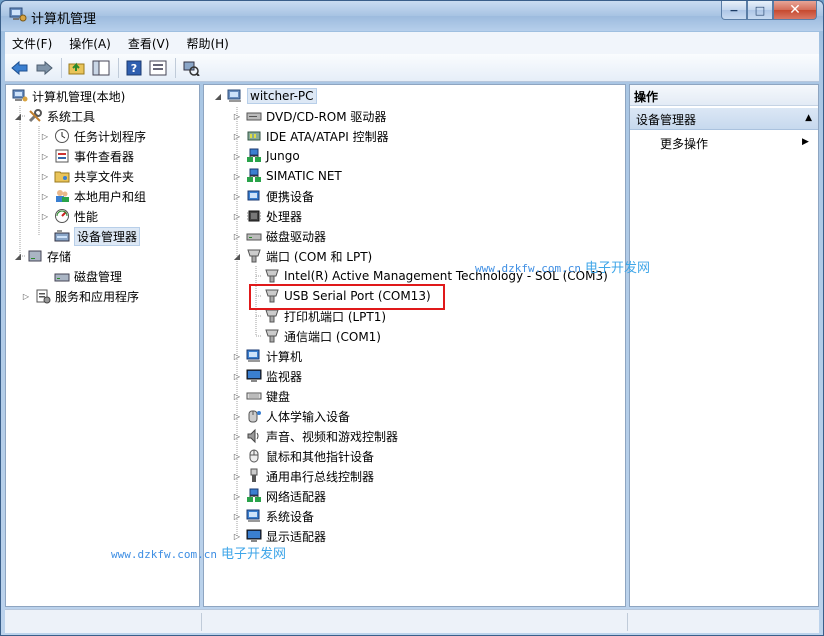  What do you see at coordinates (254, 416) in the screenshot?
I see `hid-icon` at bounding box center [254, 416].